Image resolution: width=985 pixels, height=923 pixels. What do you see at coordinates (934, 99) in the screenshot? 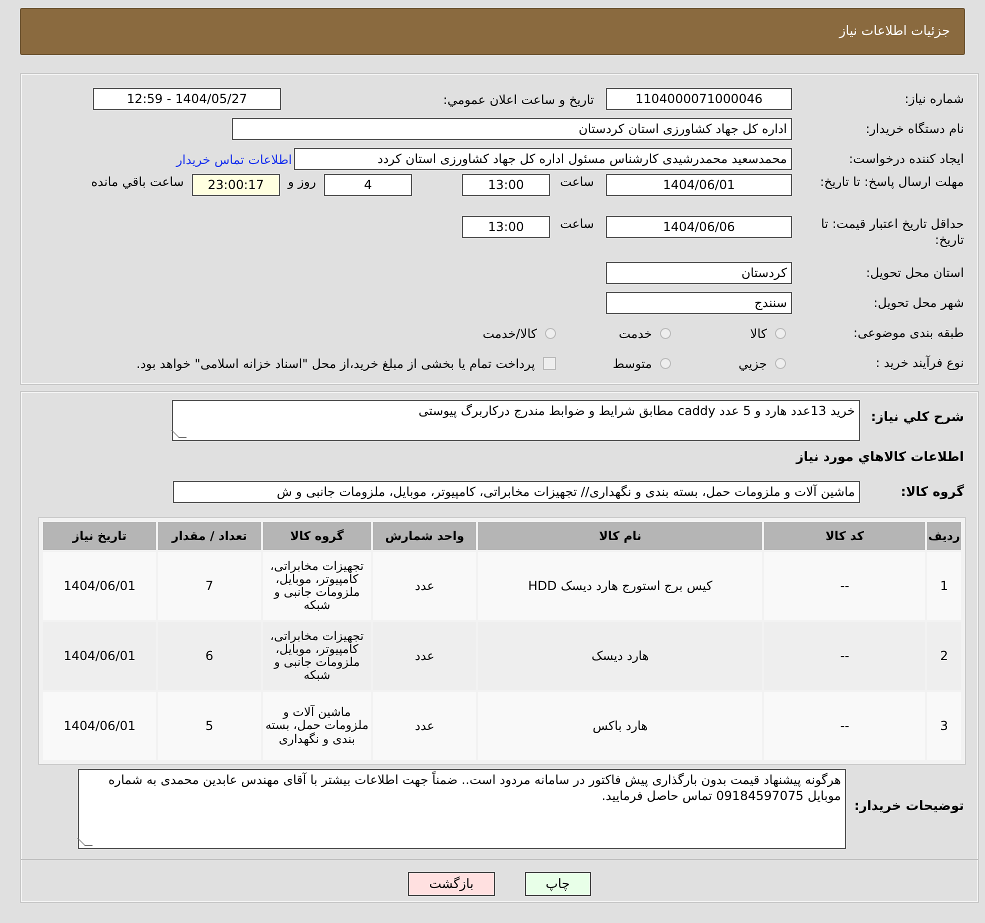
I see `field-label: شماره نياز:` at bounding box center [934, 99].